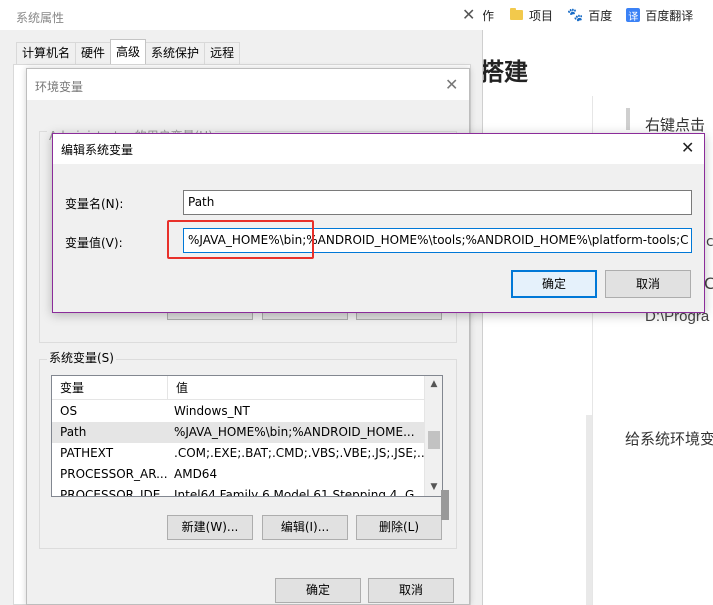 The height and width of the screenshot is (605, 713). I want to click on bookmark-item-baidu-translate: 译 百度翻译, so click(659, 15).